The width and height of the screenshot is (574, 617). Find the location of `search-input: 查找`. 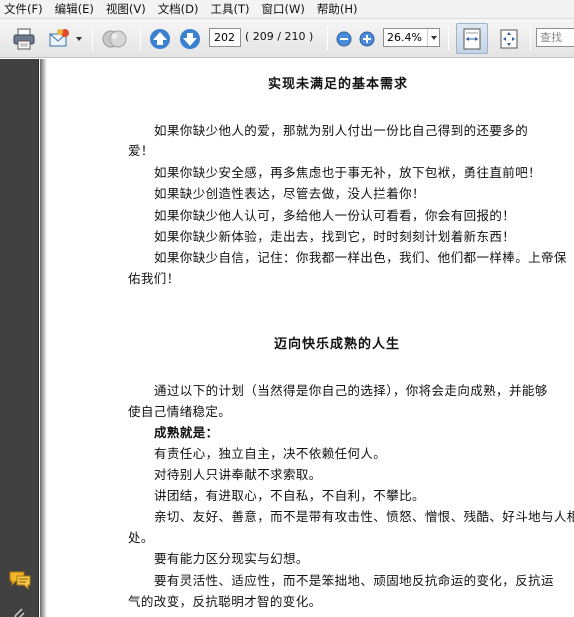

search-input: 查找 is located at coordinates (555, 37).